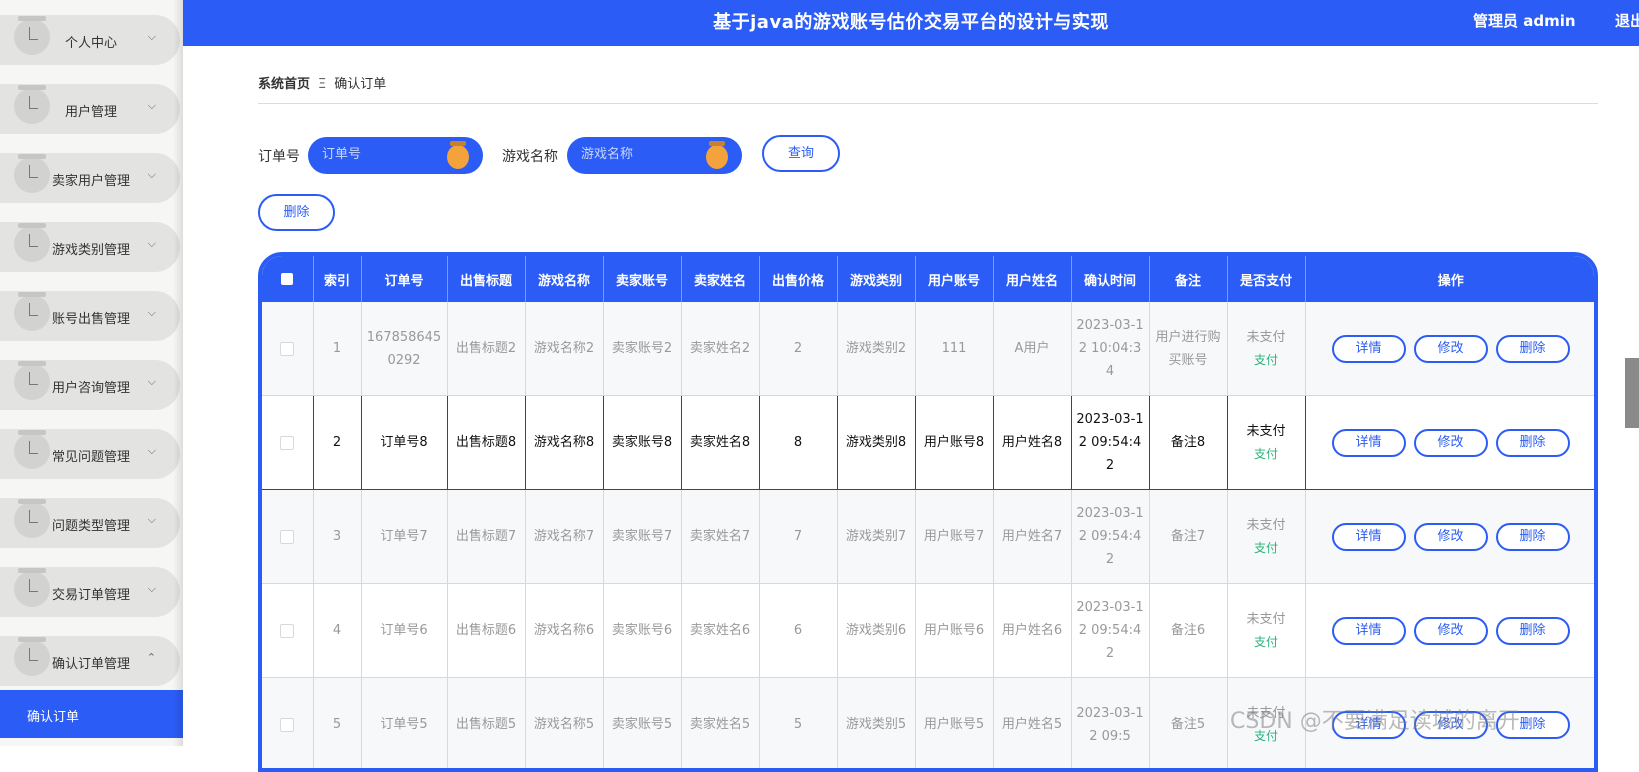 The image size is (1639, 772). I want to click on sidebar-item-user-consult: 用户咨询管理 ⌵, so click(90, 385).